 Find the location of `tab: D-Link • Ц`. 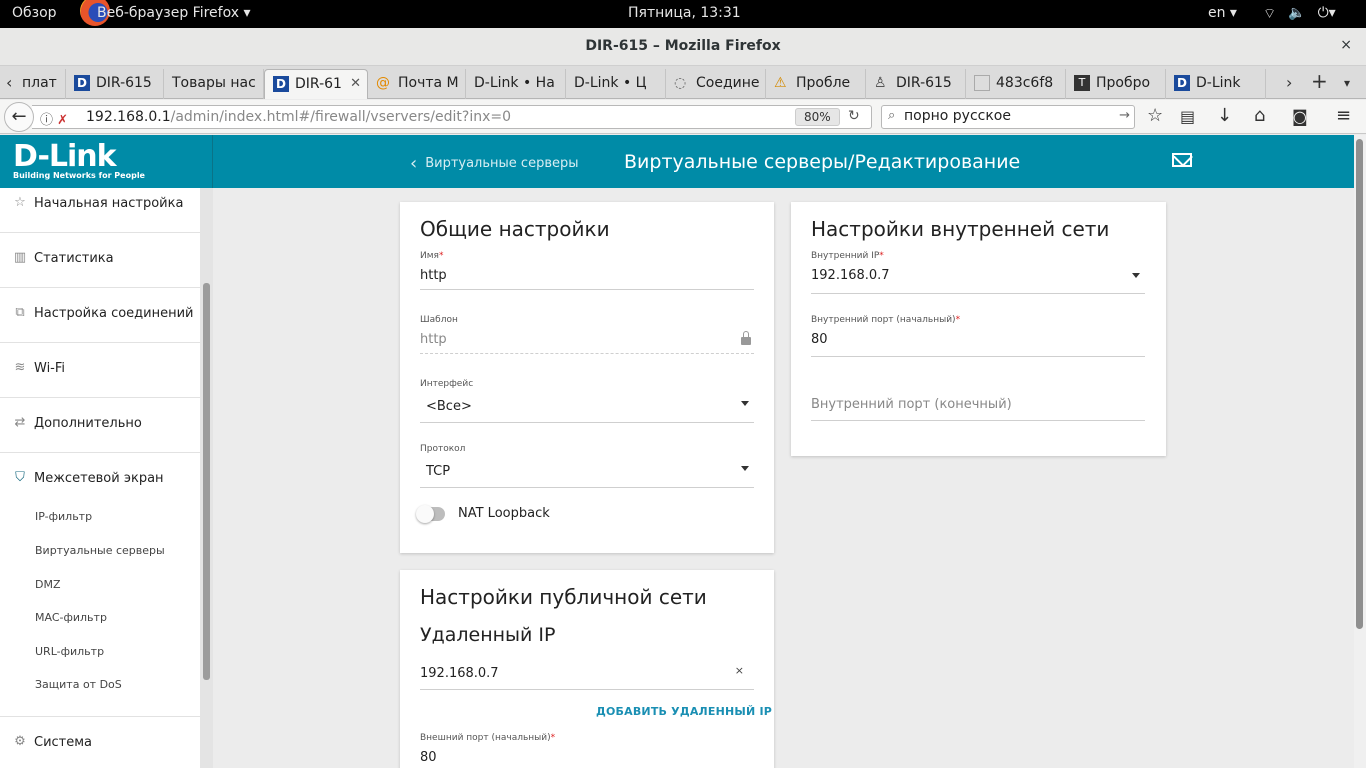

tab: D-Link • Ц is located at coordinates (616, 84).